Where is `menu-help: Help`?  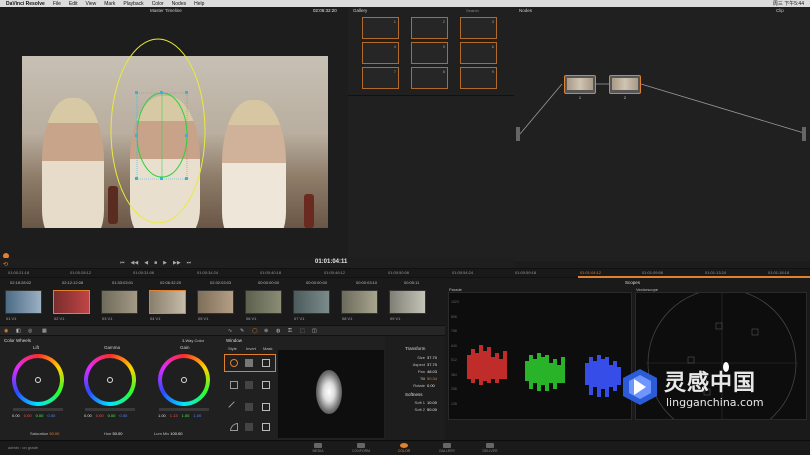
menu-help: Help is located at coordinates (199, 4).